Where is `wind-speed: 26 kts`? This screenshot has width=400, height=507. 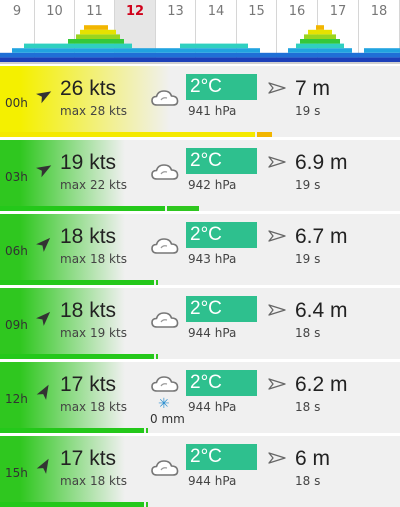
wind-speed: 26 kts is located at coordinates (88, 88).